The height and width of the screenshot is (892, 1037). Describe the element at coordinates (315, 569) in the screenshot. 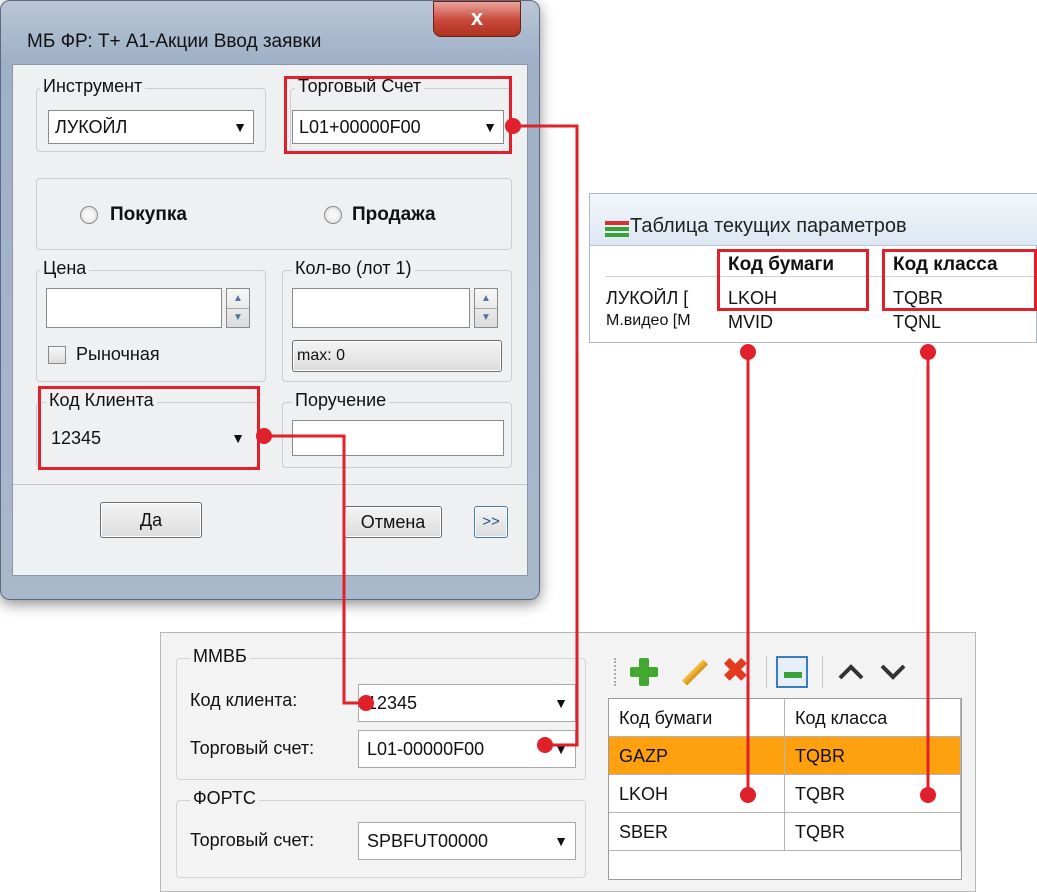

I see `client-code-connector` at that location.